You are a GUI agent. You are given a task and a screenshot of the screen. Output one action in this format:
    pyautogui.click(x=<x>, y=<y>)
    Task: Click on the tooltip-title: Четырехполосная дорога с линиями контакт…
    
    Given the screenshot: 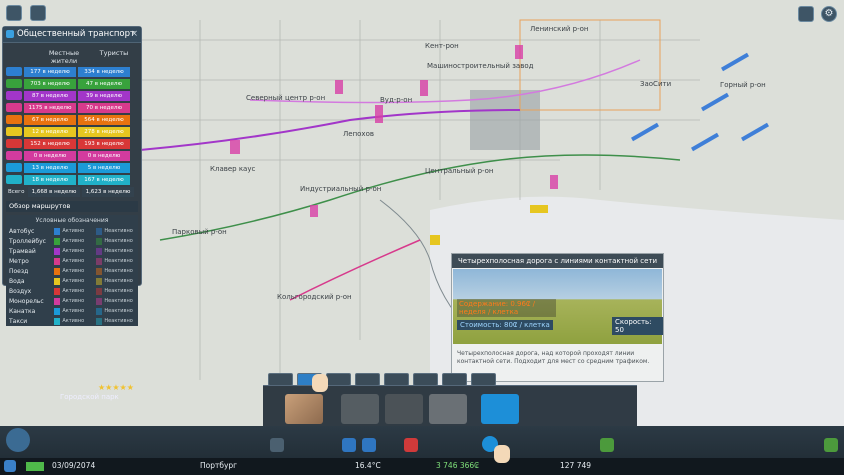 What is the action you would take?
    pyautogui.click(x=557, y=261)
    